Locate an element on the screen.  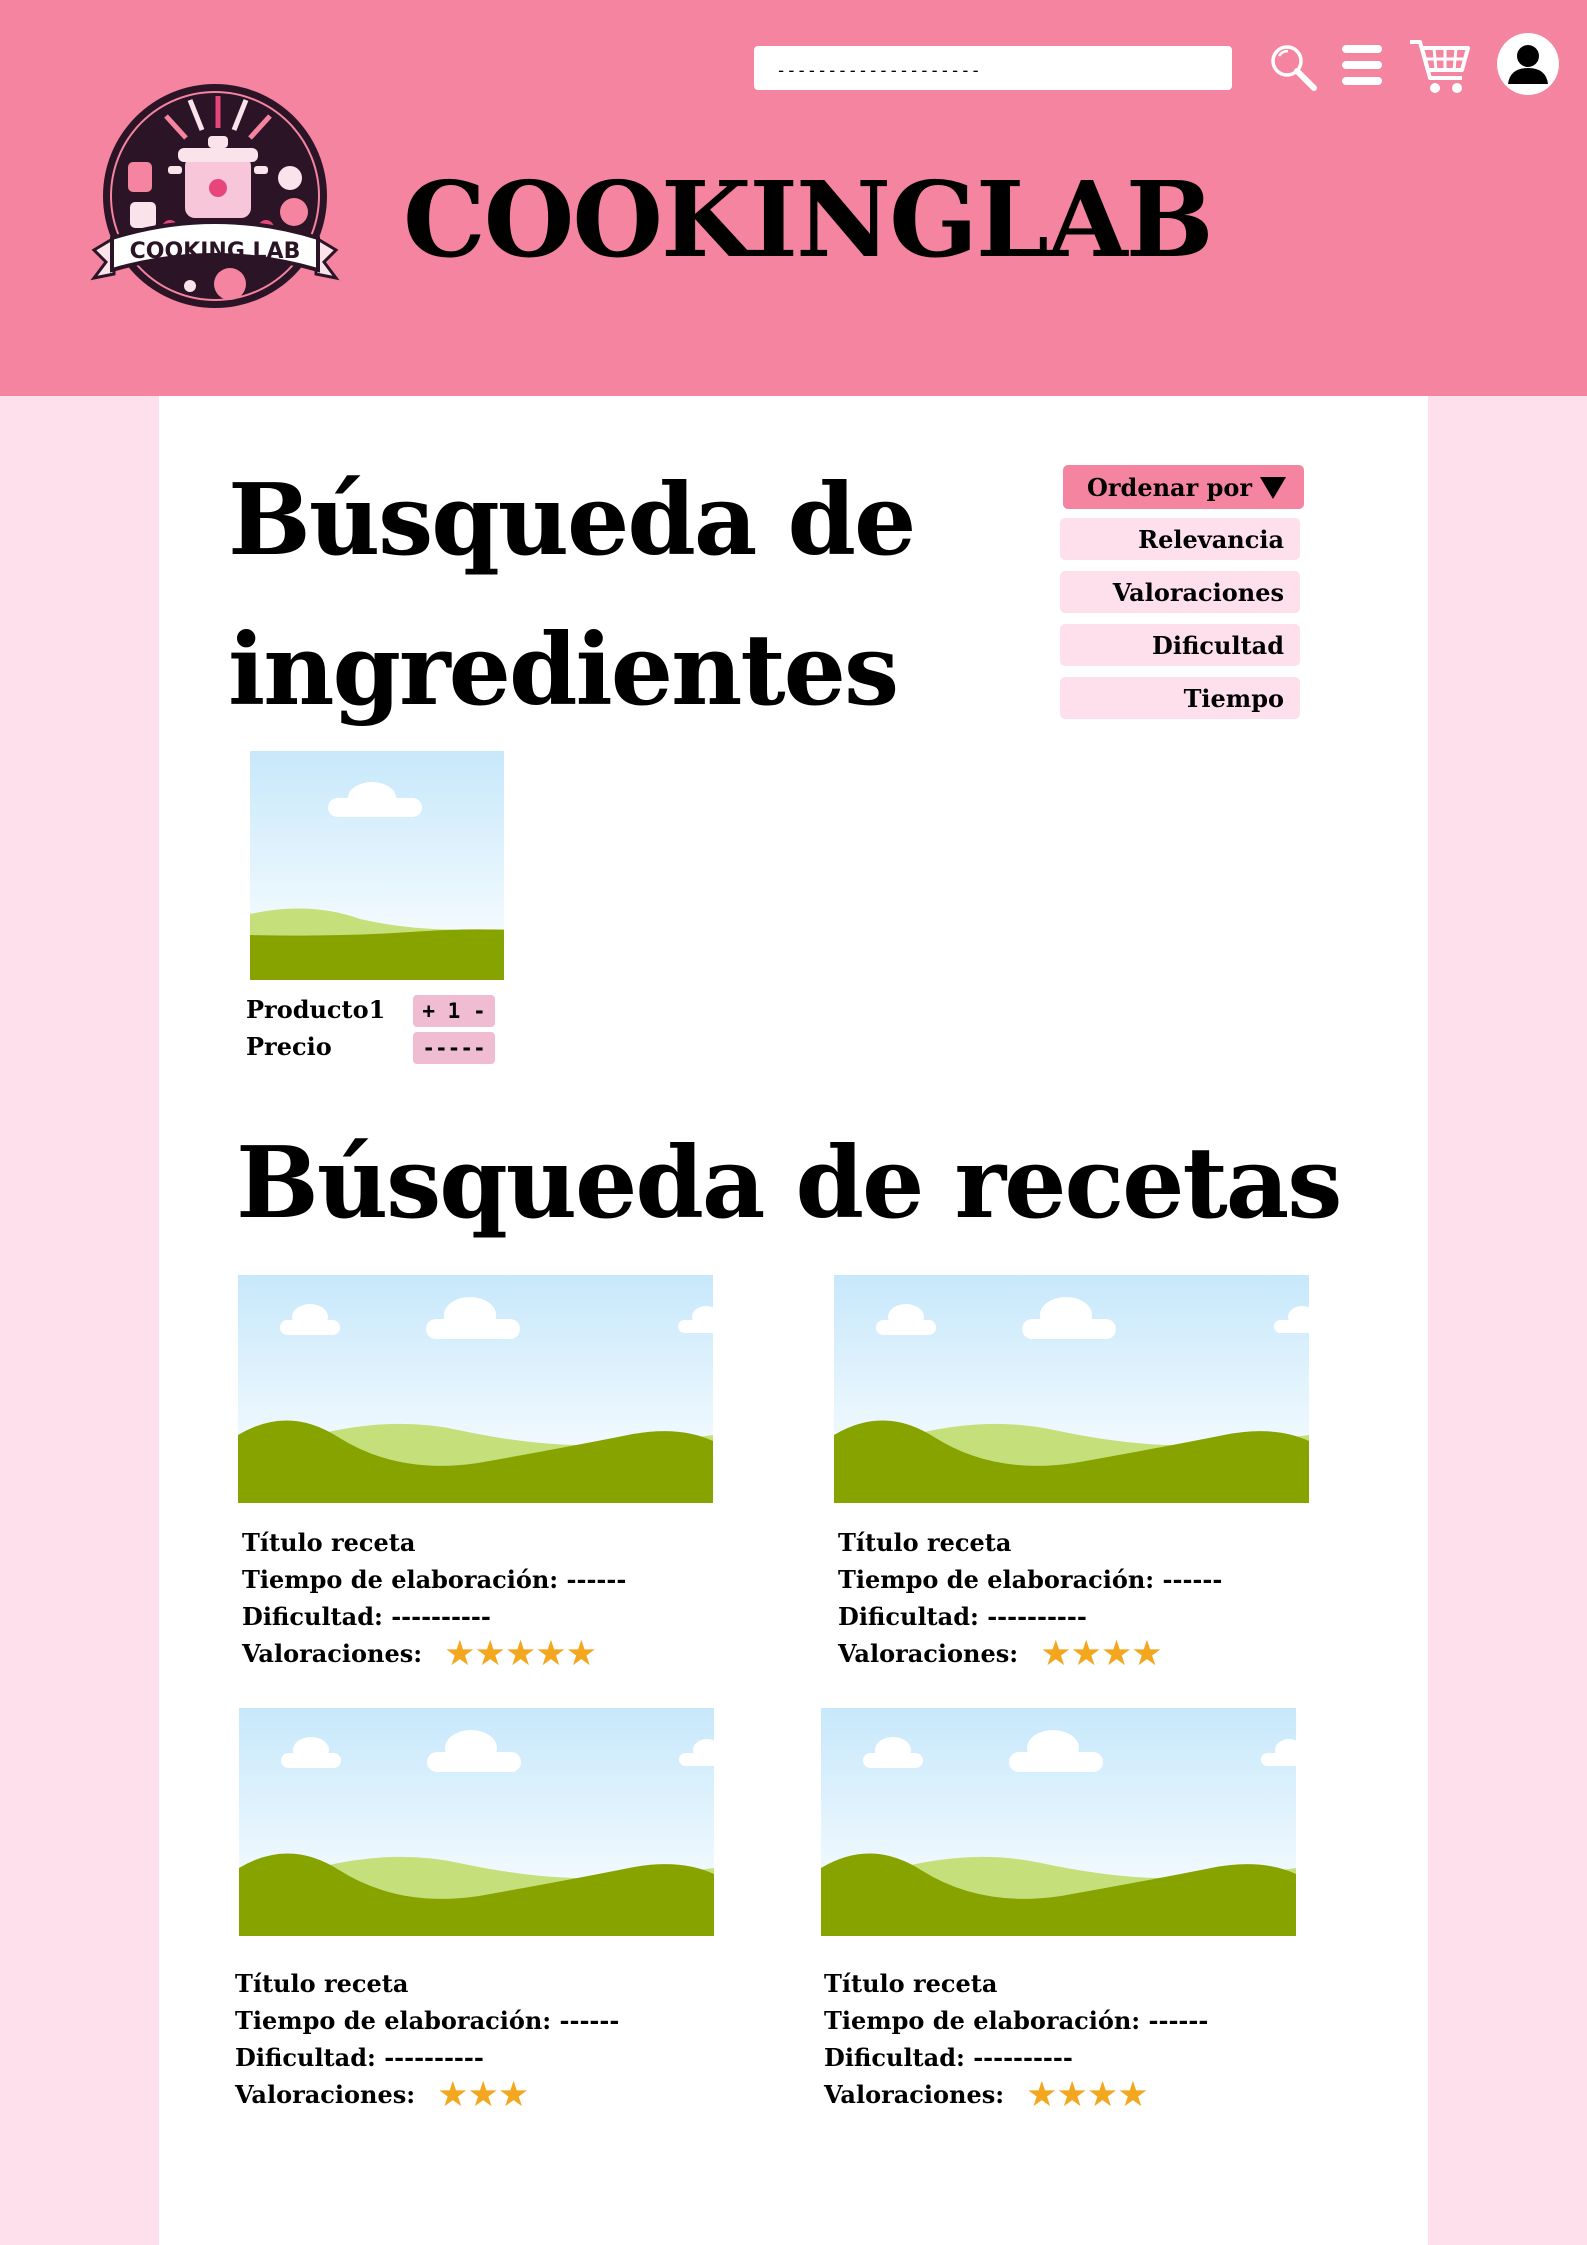
sort-option-dificultad: Dificultad is located at coordinates (1180, 645).